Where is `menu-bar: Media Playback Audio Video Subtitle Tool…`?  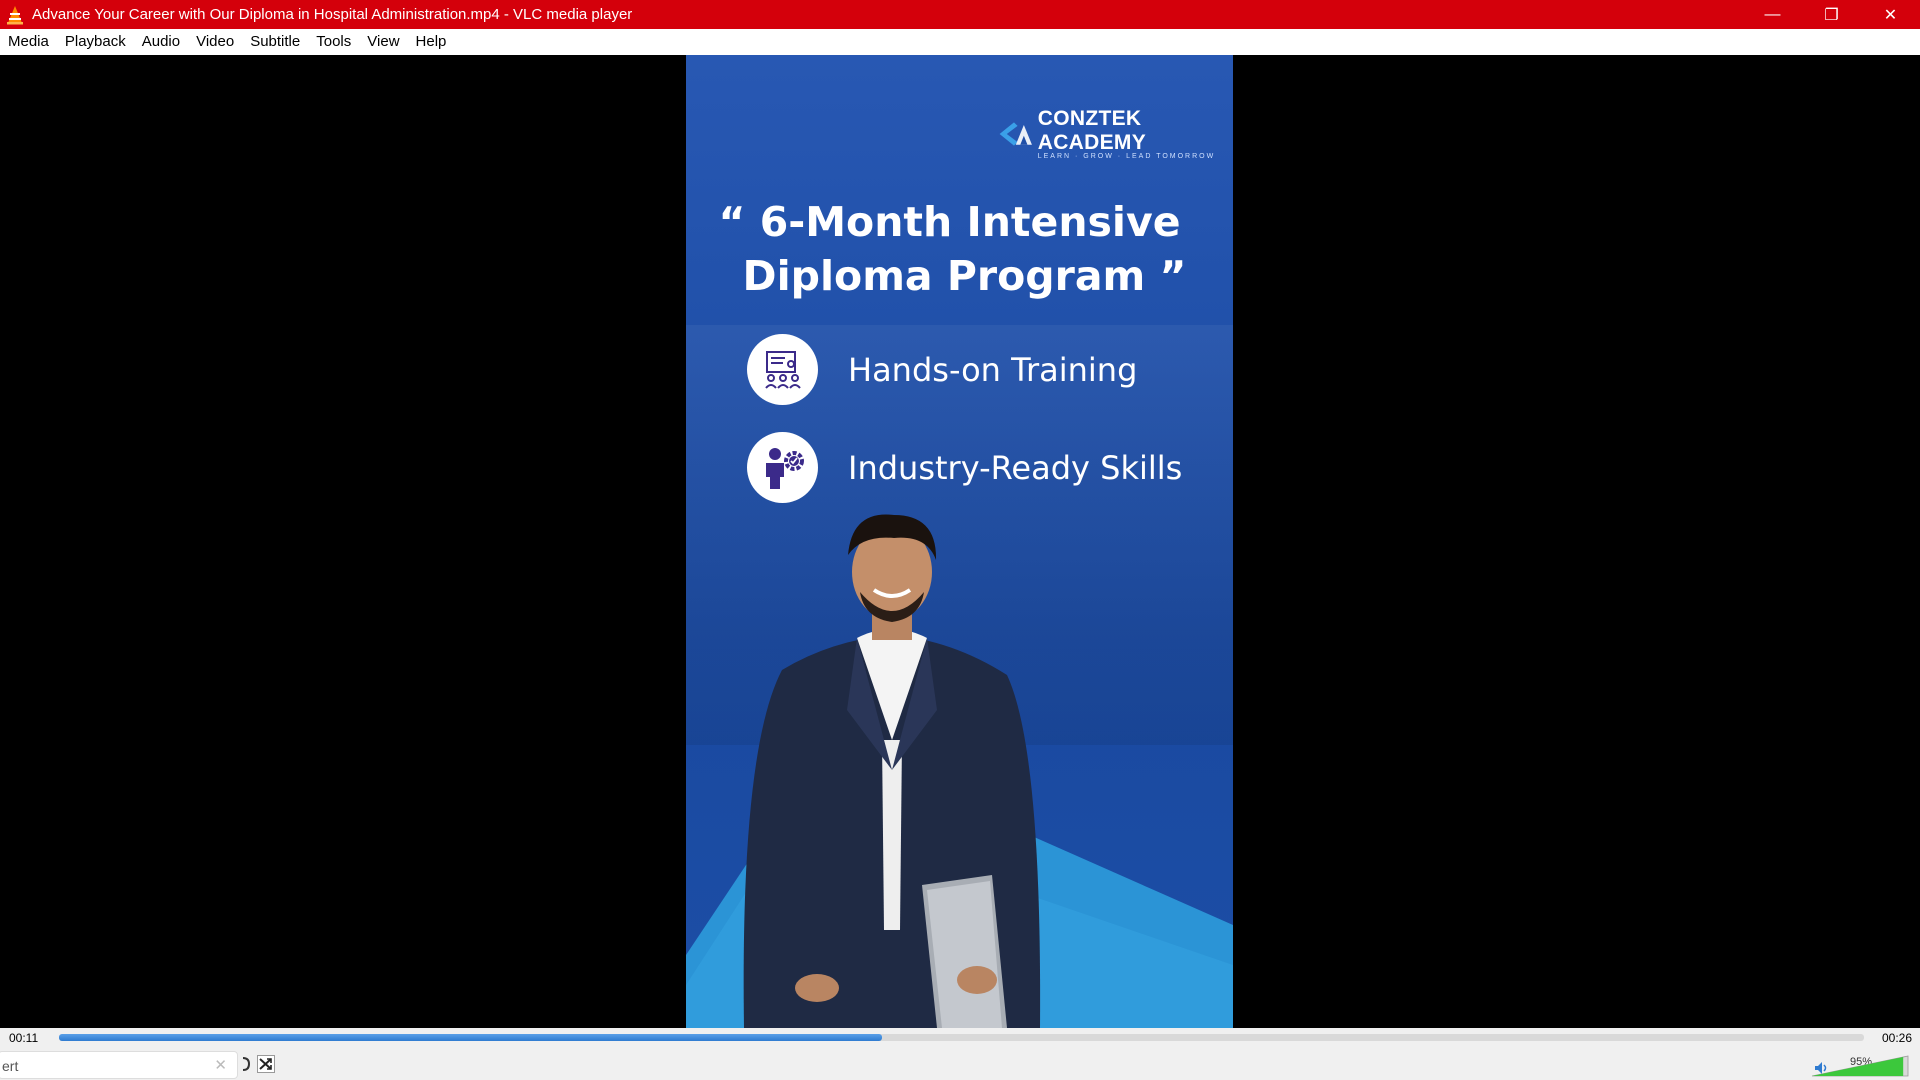
menu-bar: Media Playback Audio Video Subtitle Tool… is located at coordinates (960, 42).